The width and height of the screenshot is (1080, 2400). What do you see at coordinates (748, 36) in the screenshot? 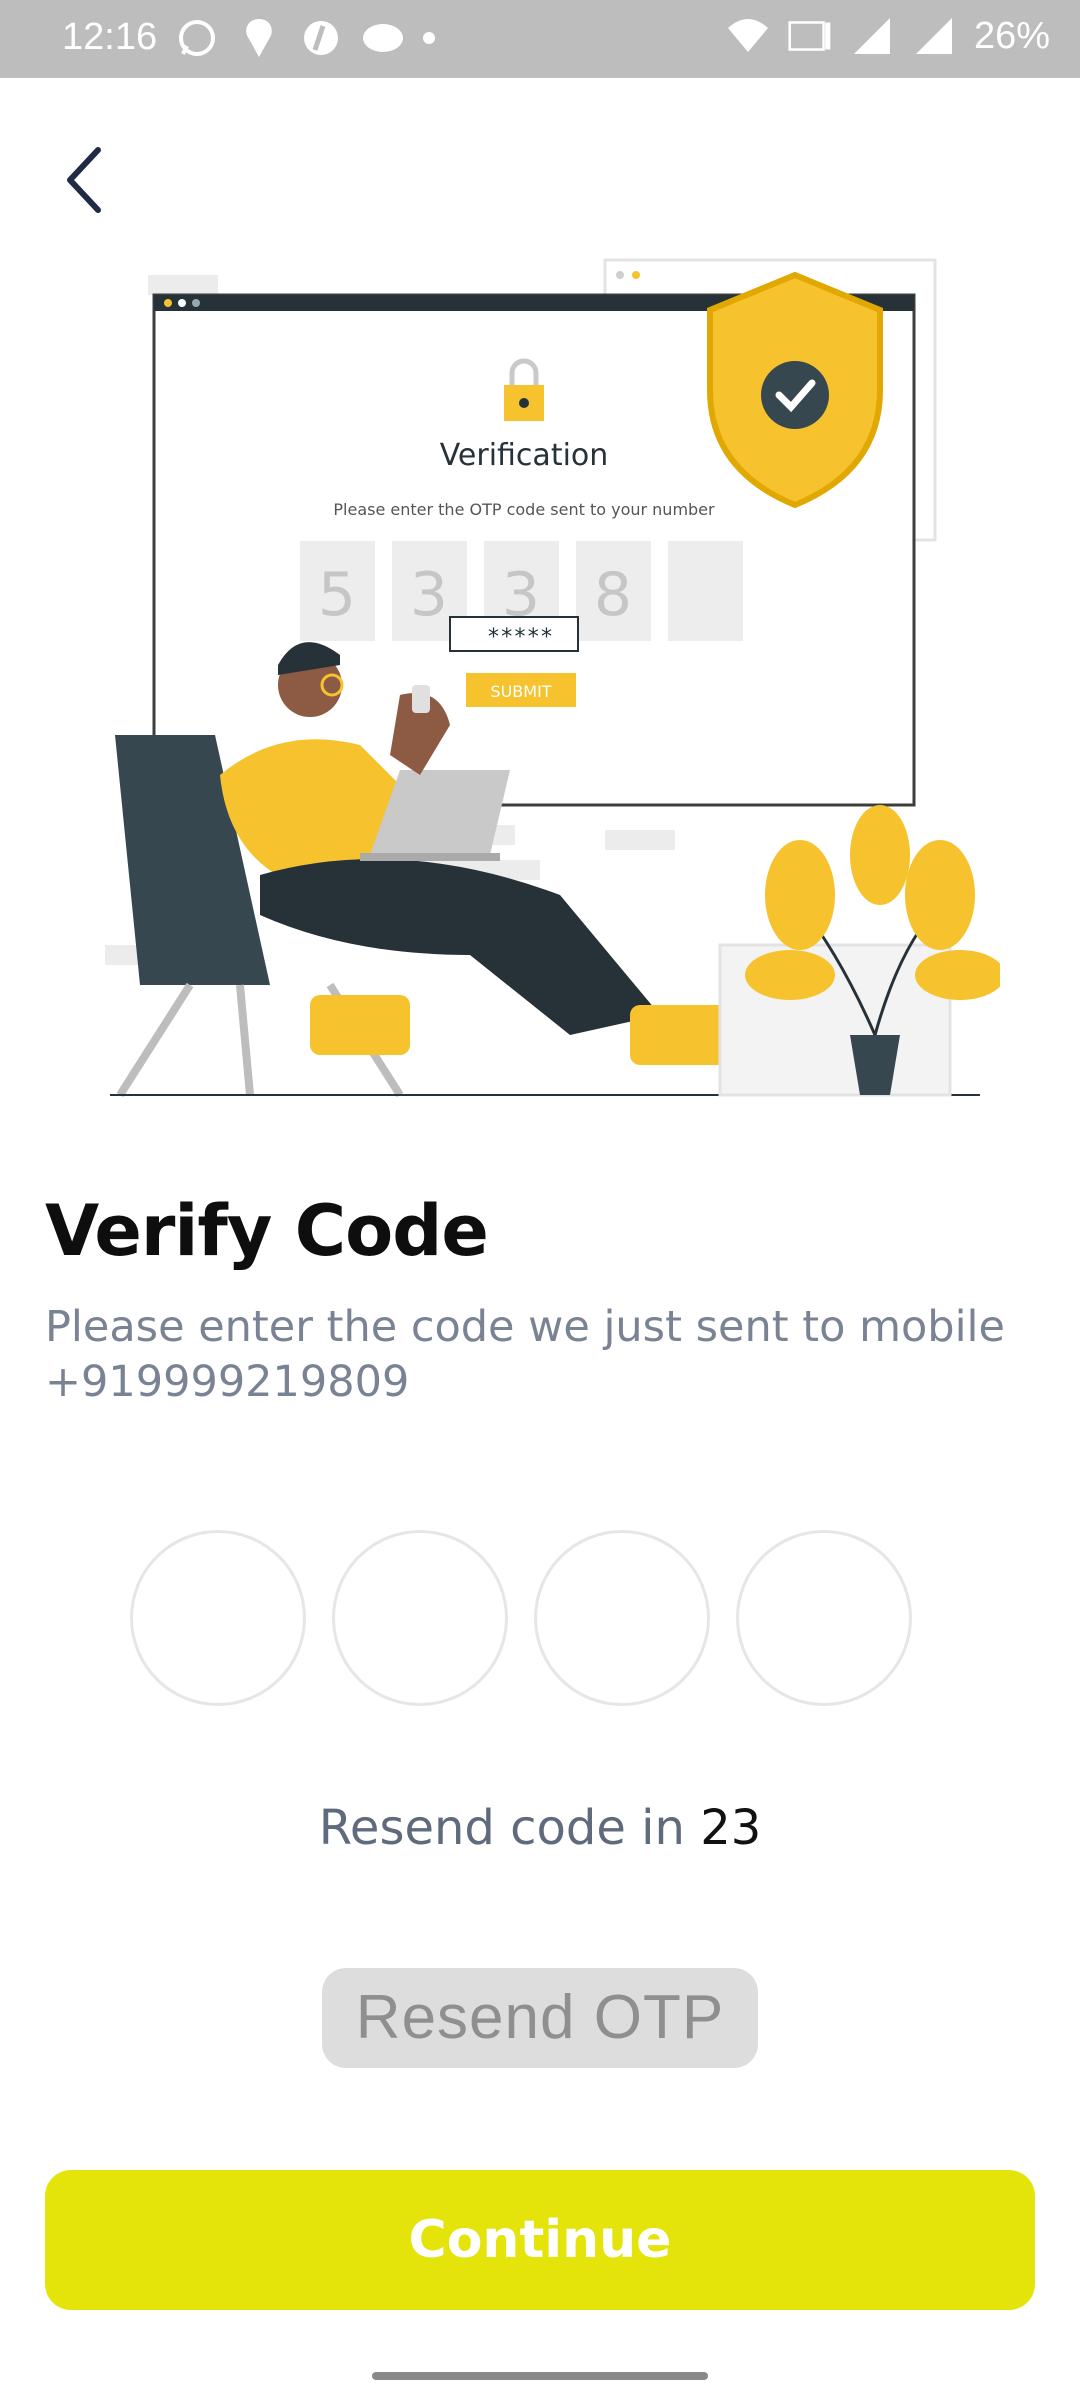
I see `wifi-icon` at bounding box center [748, 36].